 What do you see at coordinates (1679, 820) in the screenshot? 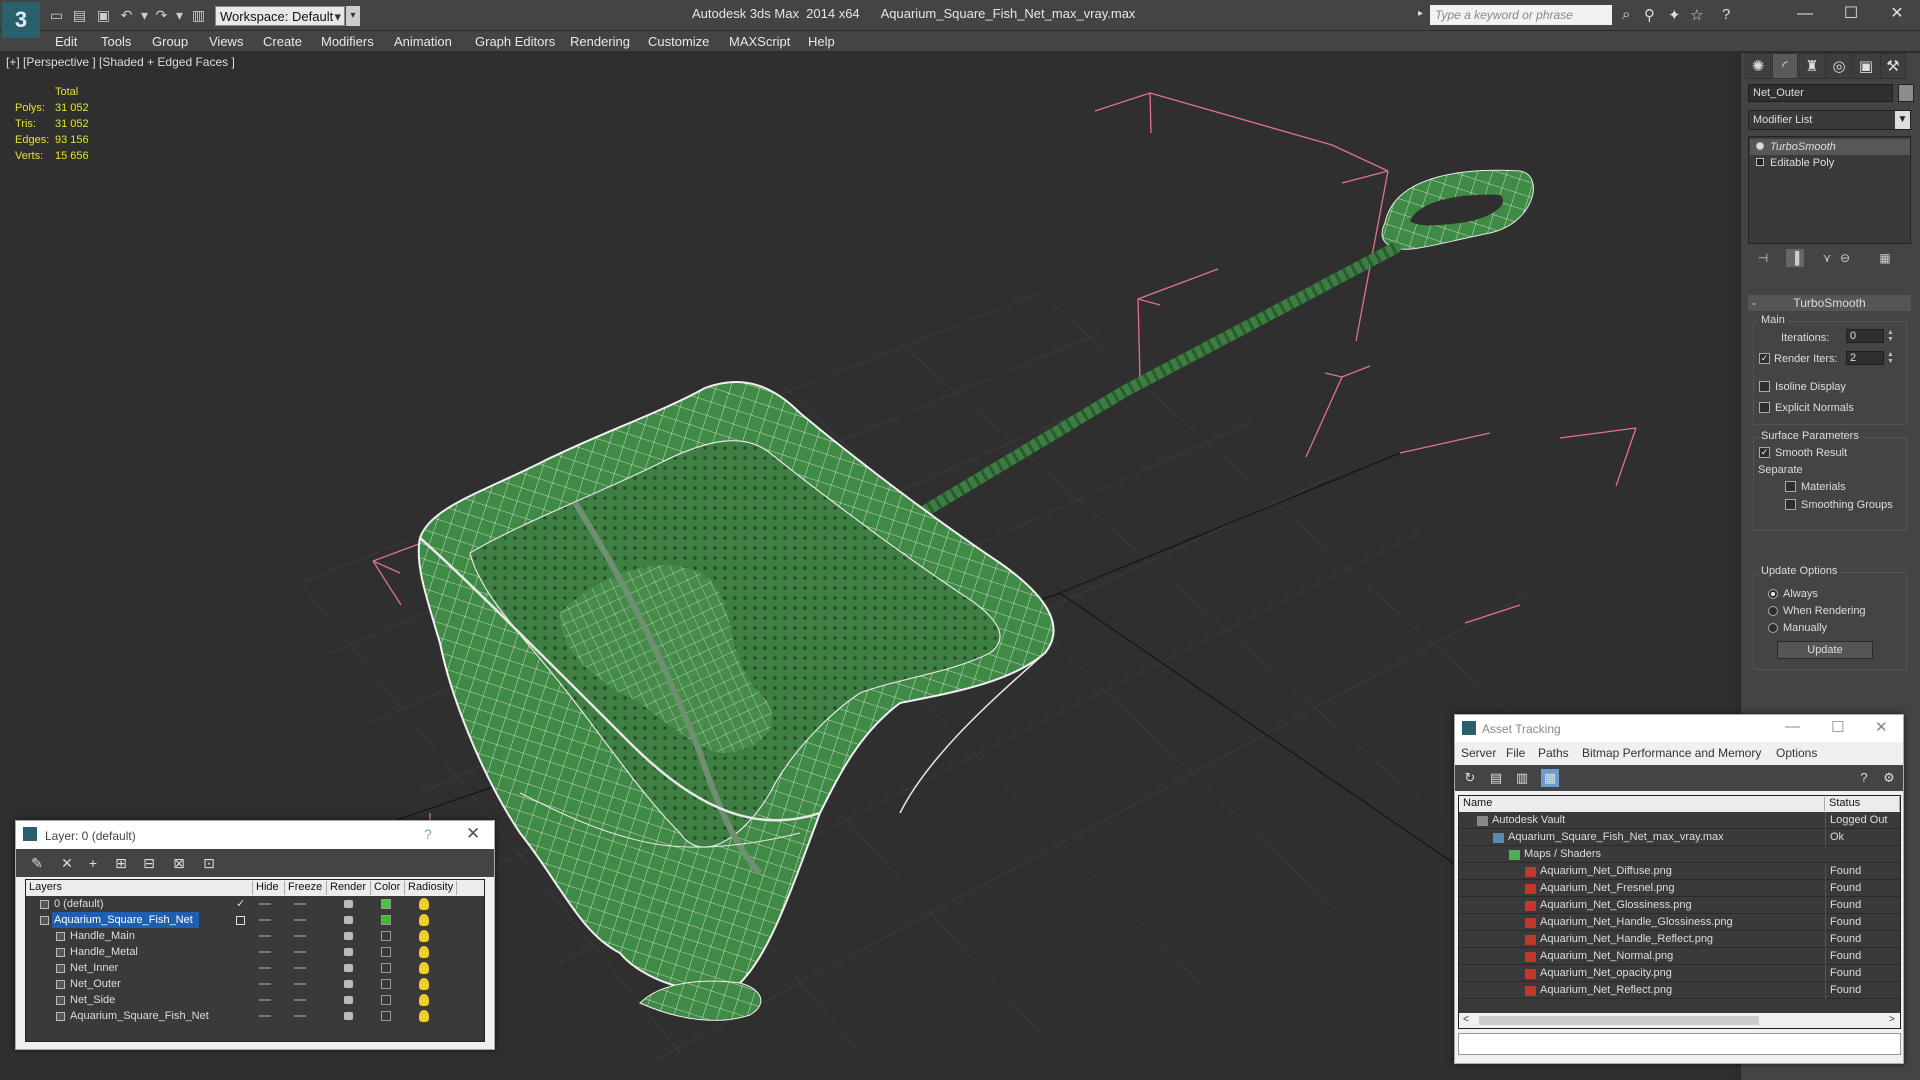
I see `asset-row: Autodesk Vault Logged Out` at bounding box center [1679, 820].